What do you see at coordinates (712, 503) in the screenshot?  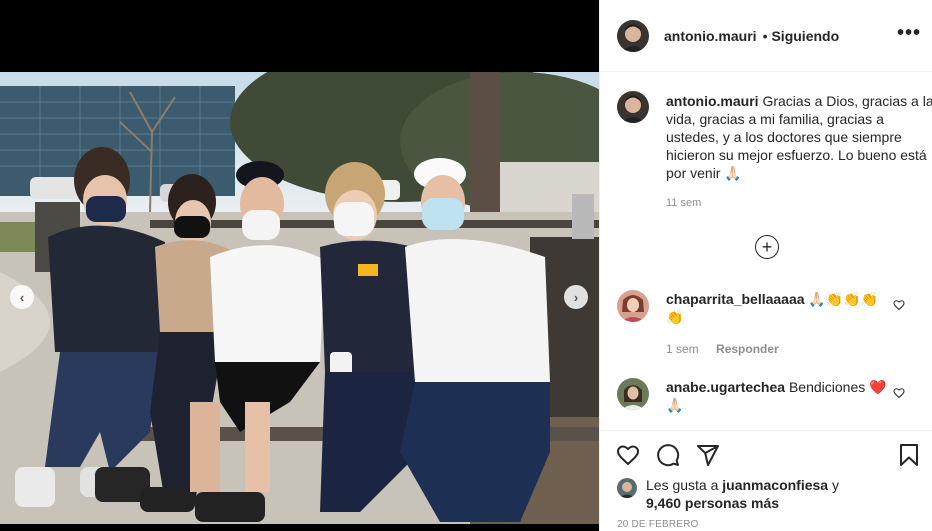 I see `likes-count-link: 9,460 personas más` at bounding box center [712, 503].